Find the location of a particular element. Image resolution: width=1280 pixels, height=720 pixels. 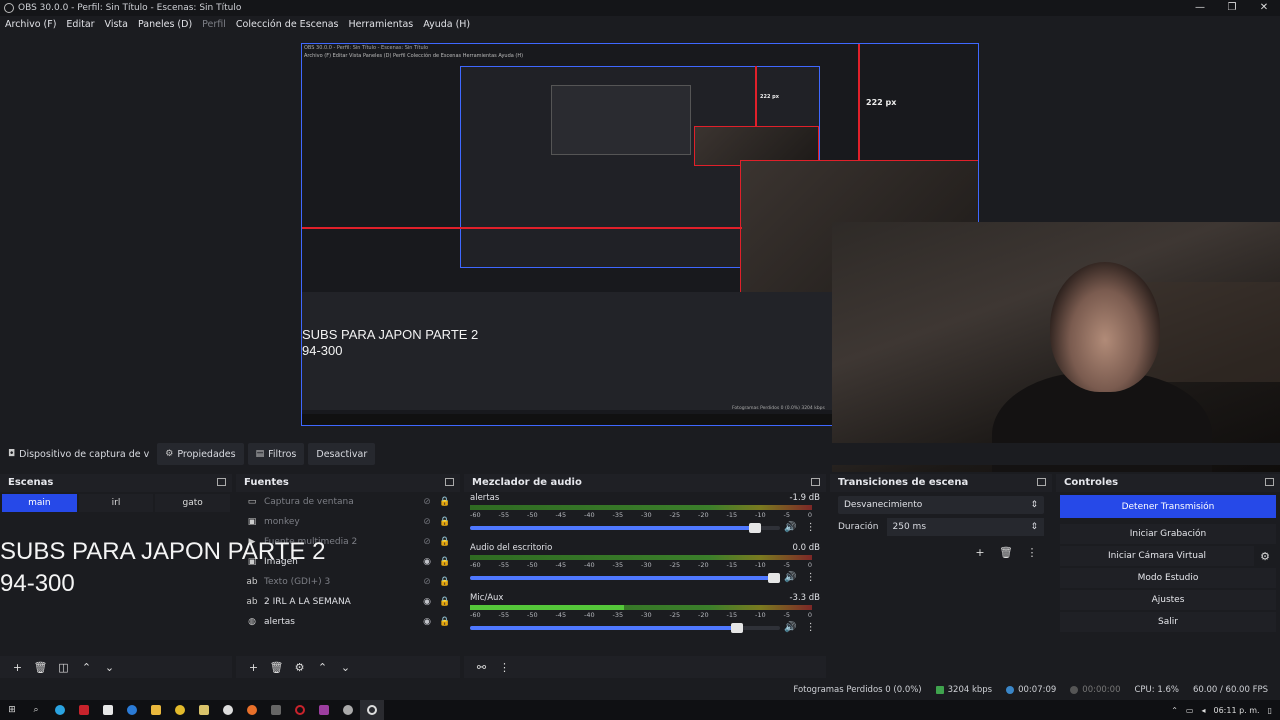

app-yellow-icon is located at coordinates (204, 710).